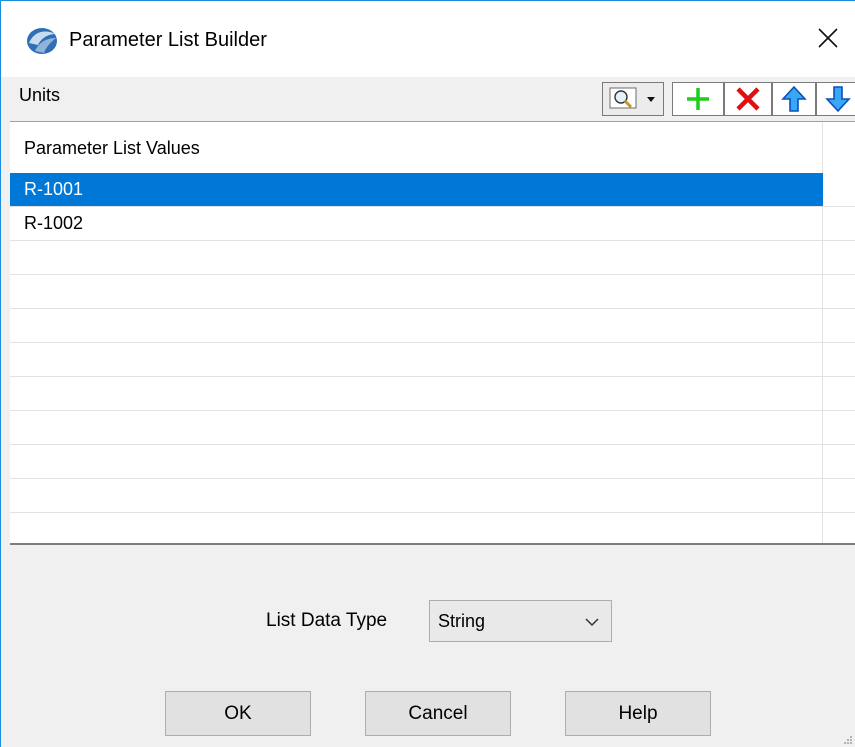 The height and width of the screenshot is (747, 855). I want to click on list-item: R-1001, so click(432, 190).